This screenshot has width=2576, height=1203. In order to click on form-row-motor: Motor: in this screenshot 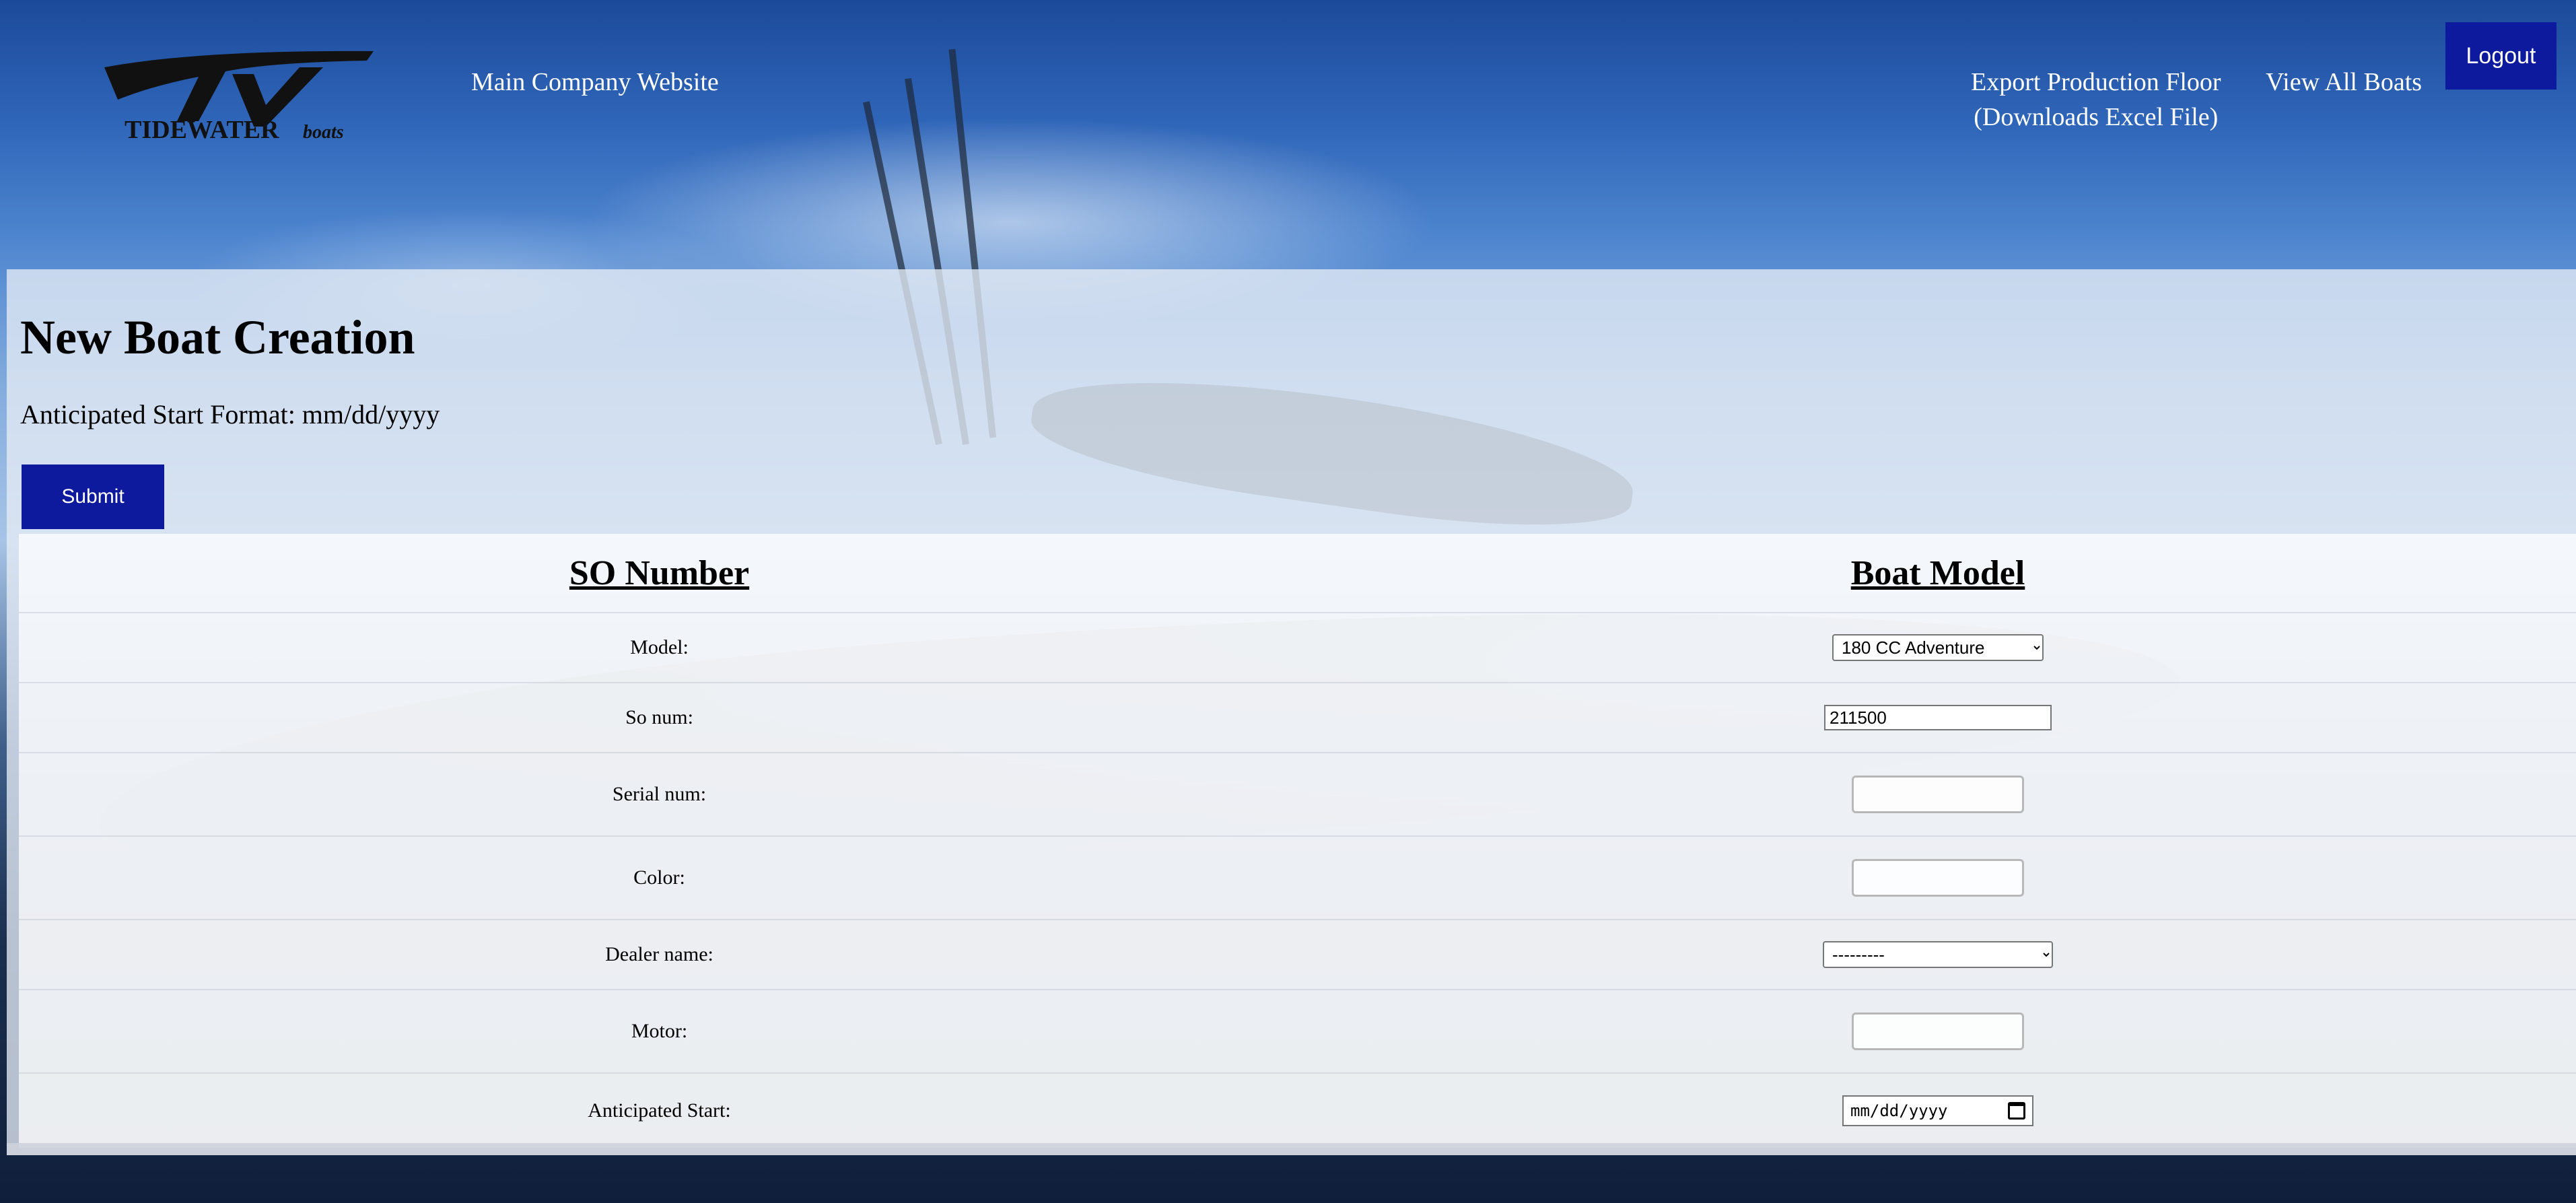, I will do `click(1297, 1032)`.